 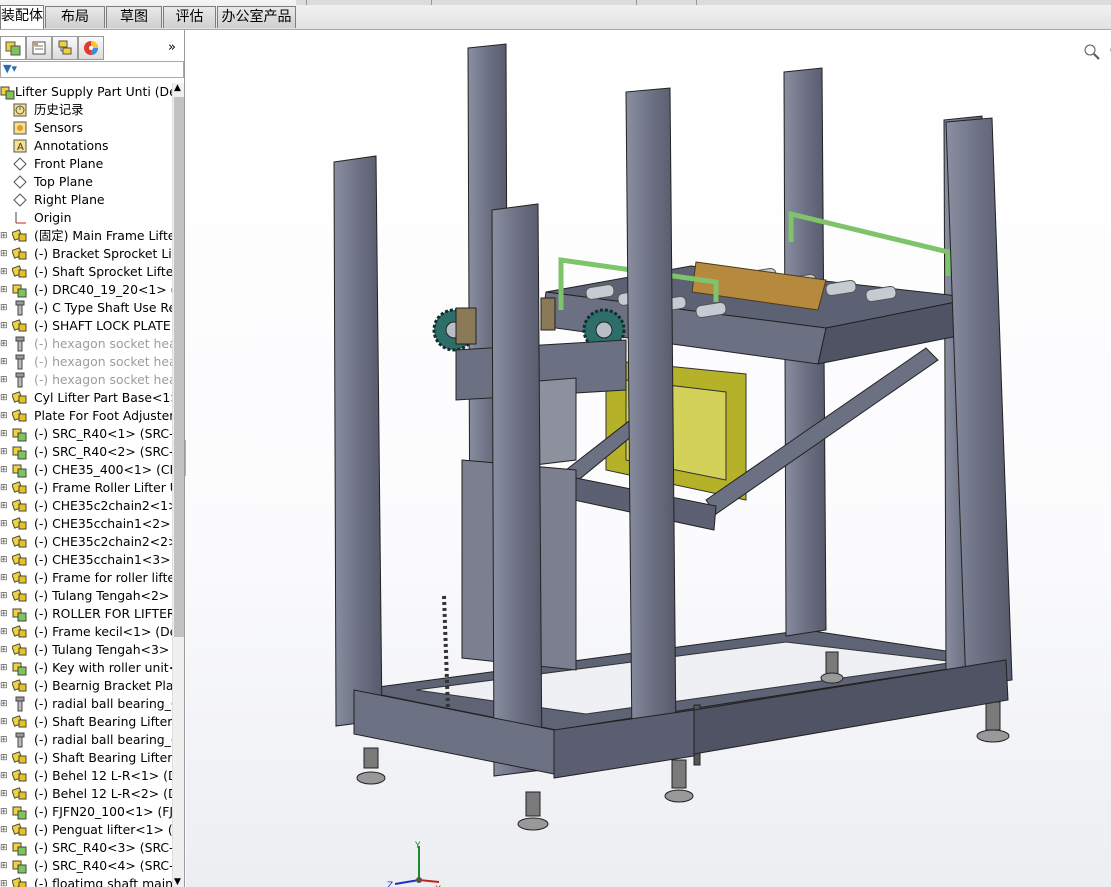 What do you see at coordinates (86, 272) in the screenshot?
I see `tree-item: ⊞ (-) Shaft Sprocket Lifter` at bounding box center [86, 272].